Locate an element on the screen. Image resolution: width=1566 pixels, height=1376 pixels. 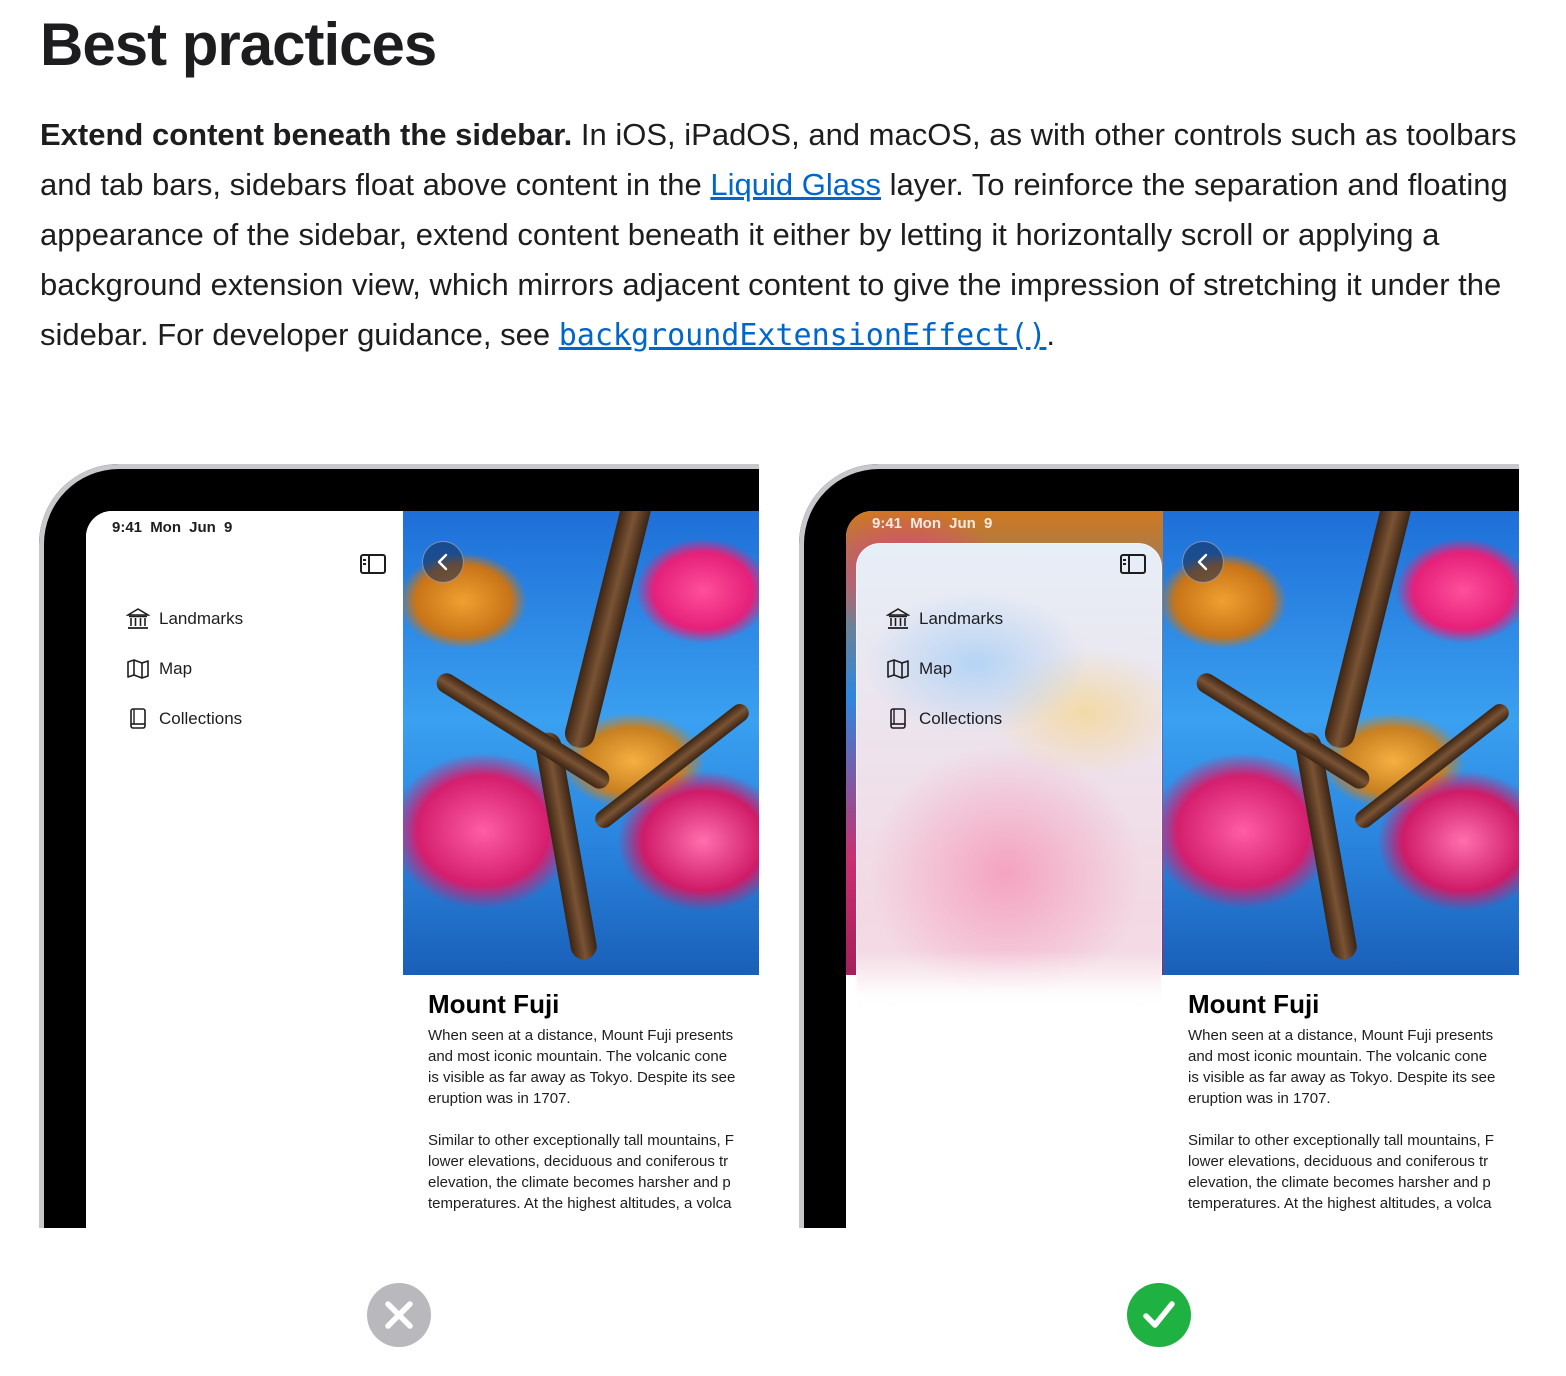
checkmark-icon is located at coordinates (1159, 1314).